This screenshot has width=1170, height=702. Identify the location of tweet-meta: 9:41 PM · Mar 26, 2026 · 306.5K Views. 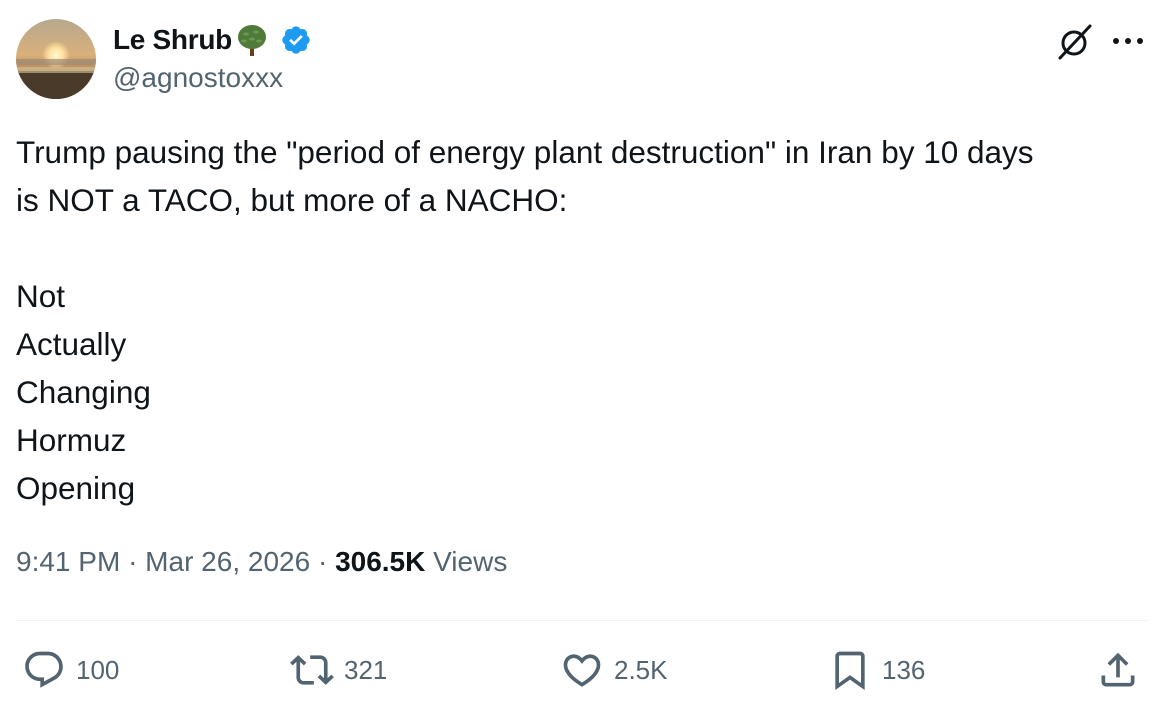
(261, 562).